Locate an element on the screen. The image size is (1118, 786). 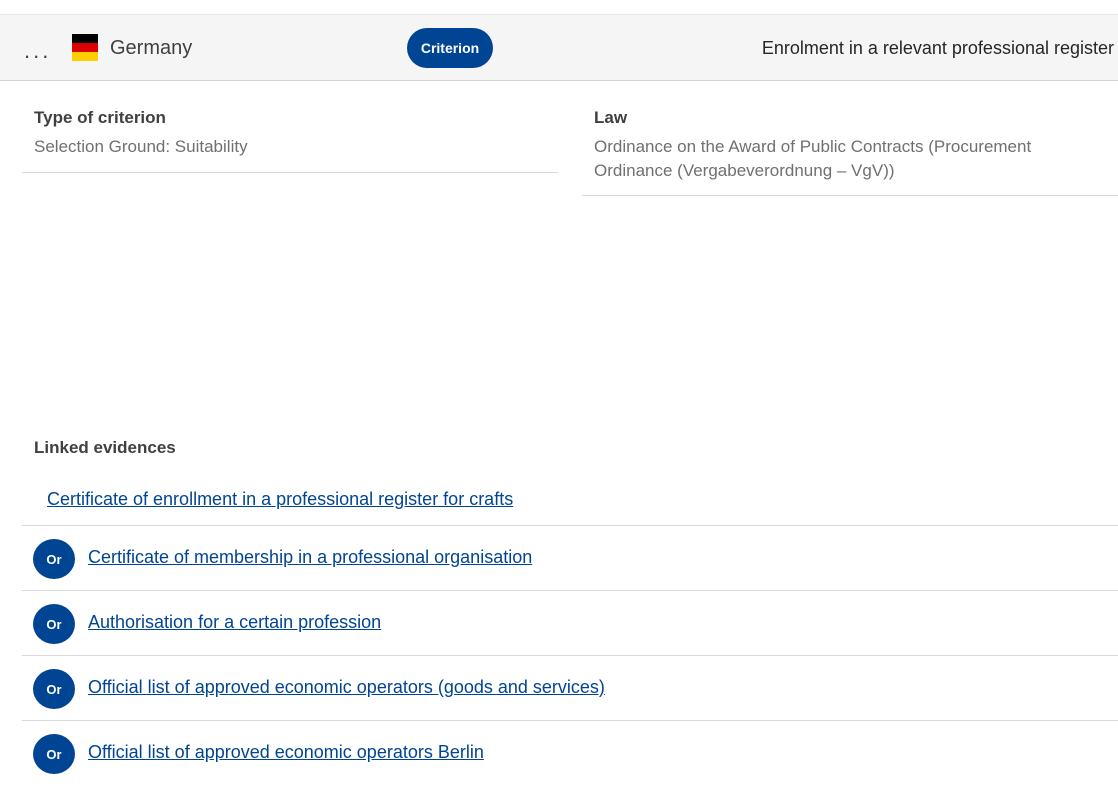
criterion-badge: Criterion is located at coordinates (450, 48).